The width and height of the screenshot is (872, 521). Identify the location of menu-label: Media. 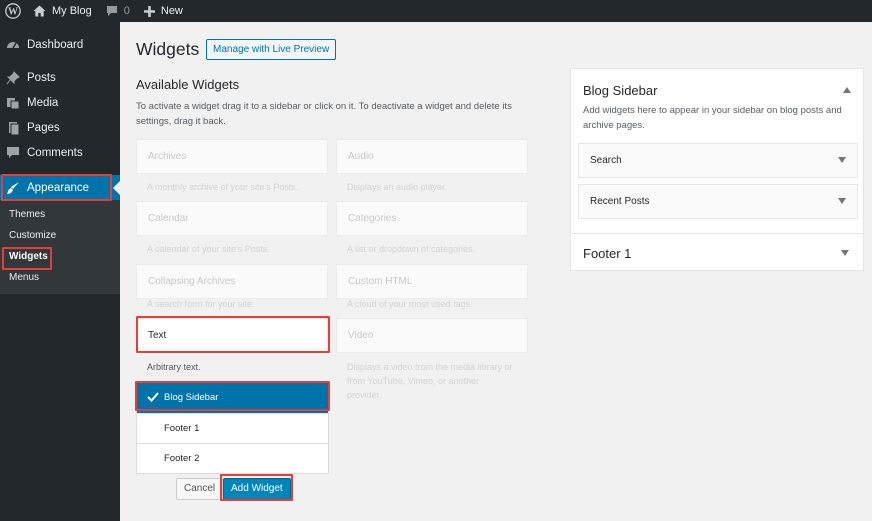
(43, 102).